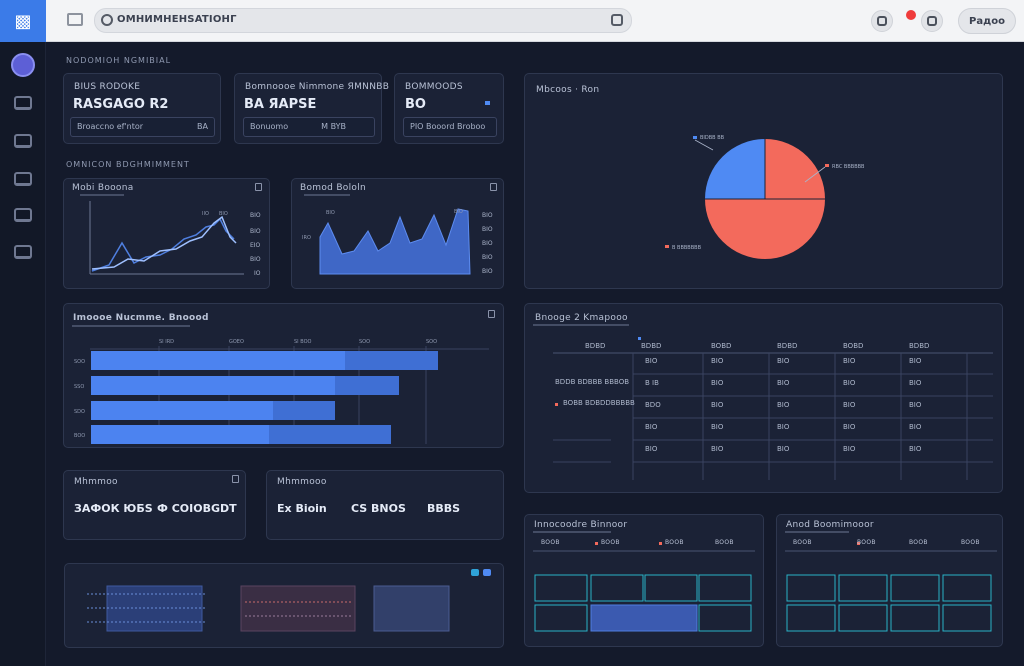 The width and height of the screenshot is (1024, 666). What do you see at coordinates (113, 508) in the screenshot?
I see `kpi-value: ЗАФОК ЮБS` at bounding box center [113, 508].